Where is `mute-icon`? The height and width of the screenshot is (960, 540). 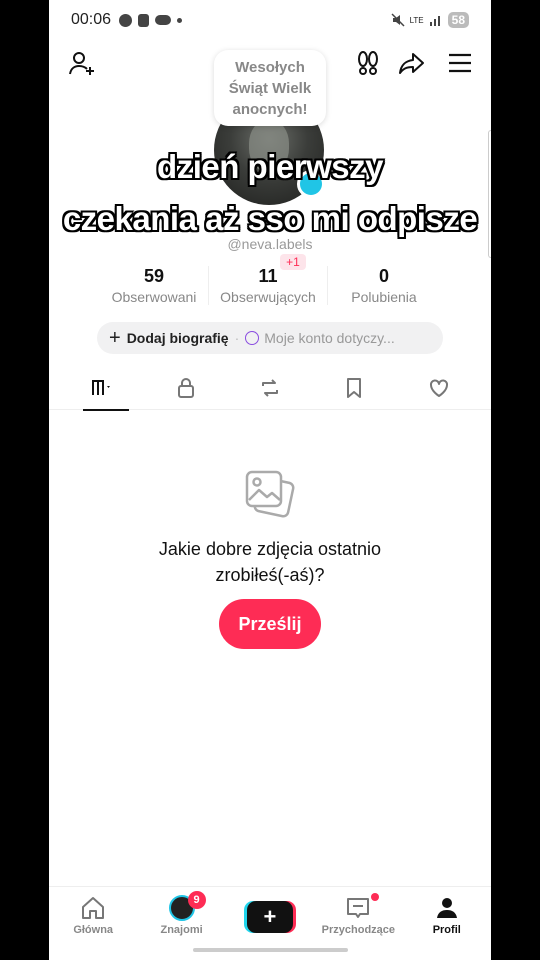
mute-icon is located at coordinates (398, 20).